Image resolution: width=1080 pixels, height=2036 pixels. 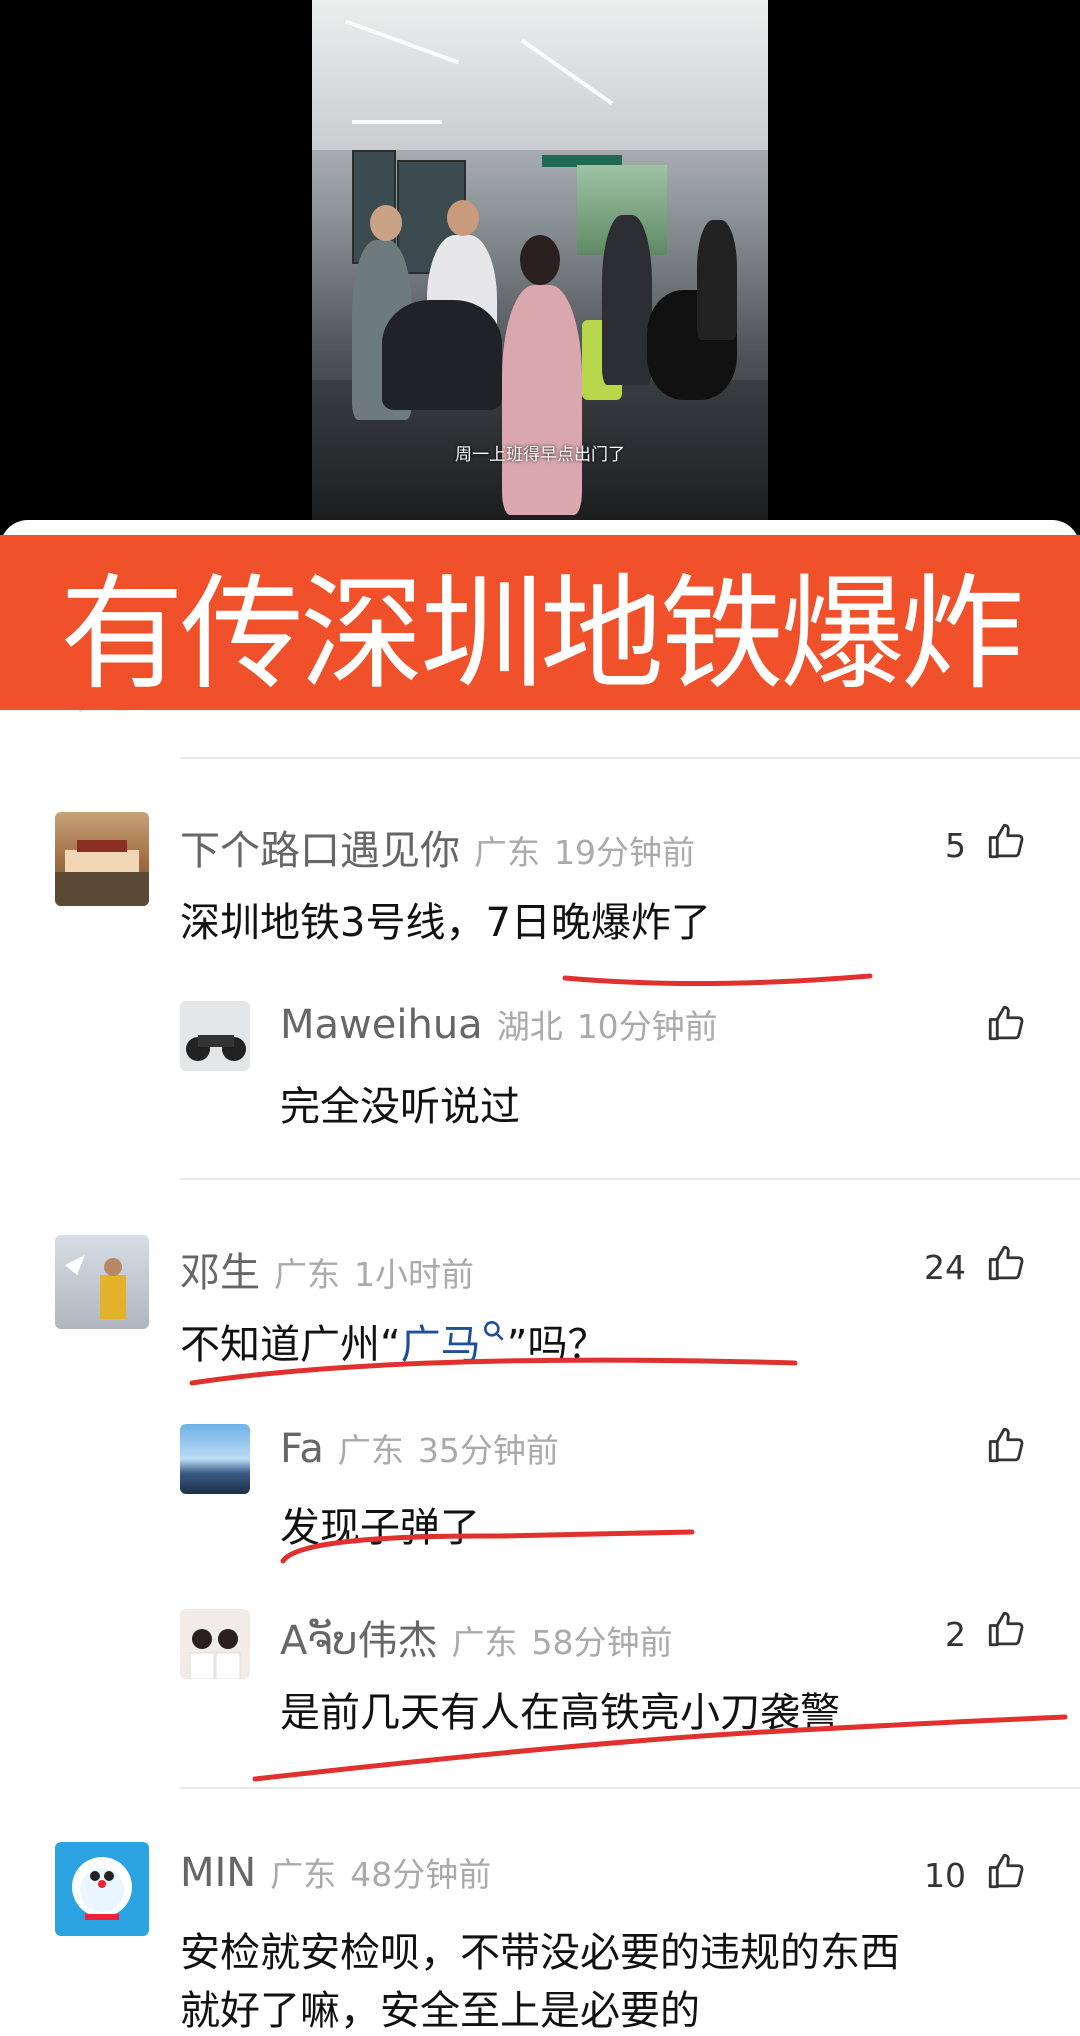 I want to click on woman-head, so click(x=540, y=260).